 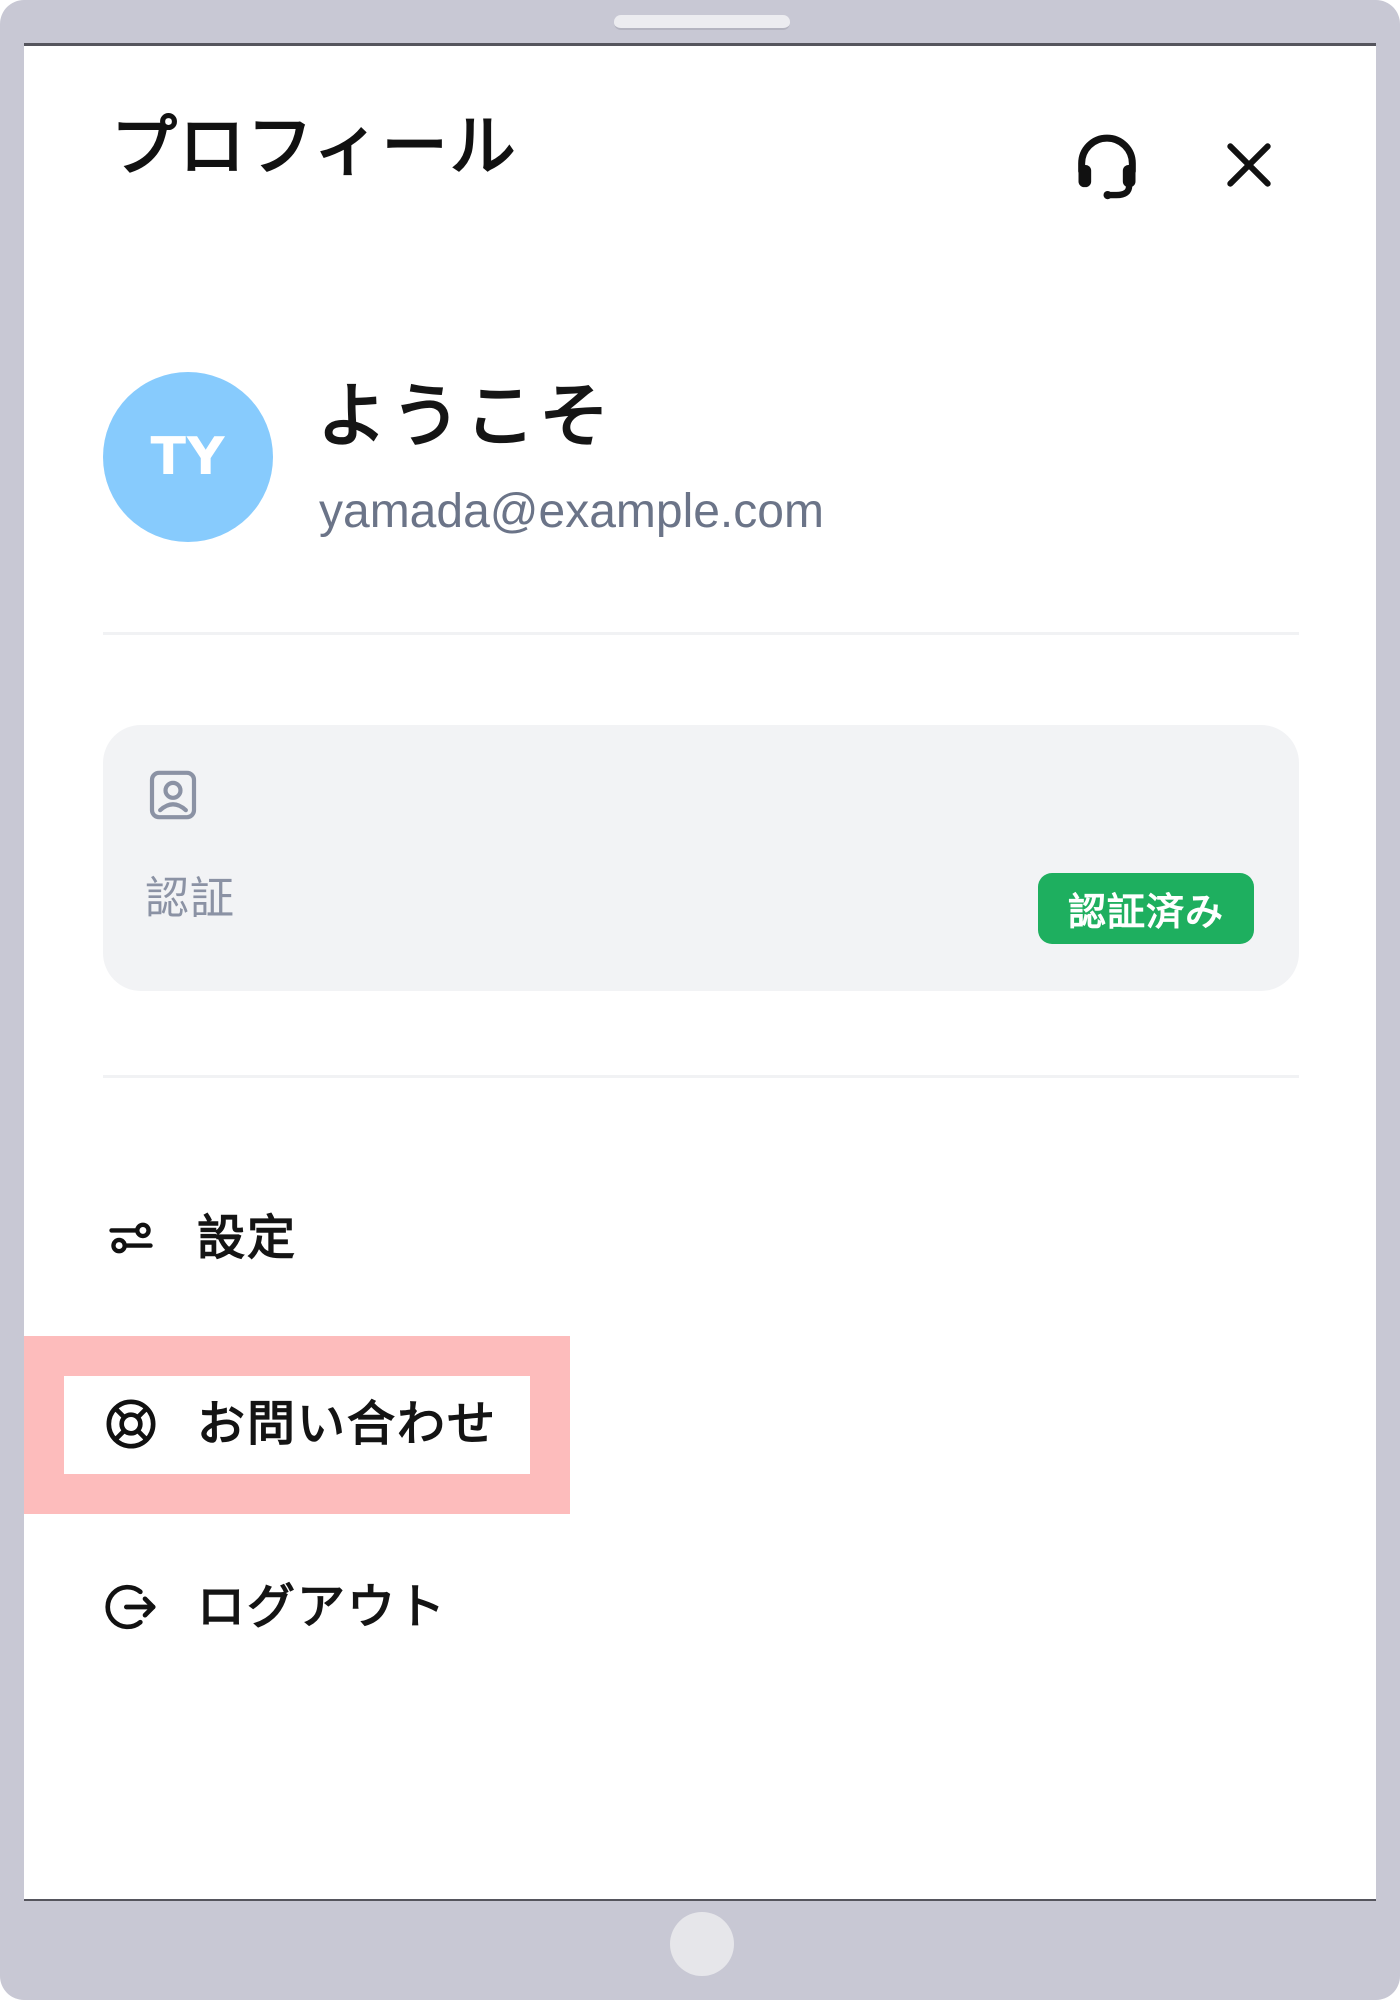 What do you see at coordinates (173, 795) in the screenshot?
I see `id-card-icon` at bounding box center [173, 795].